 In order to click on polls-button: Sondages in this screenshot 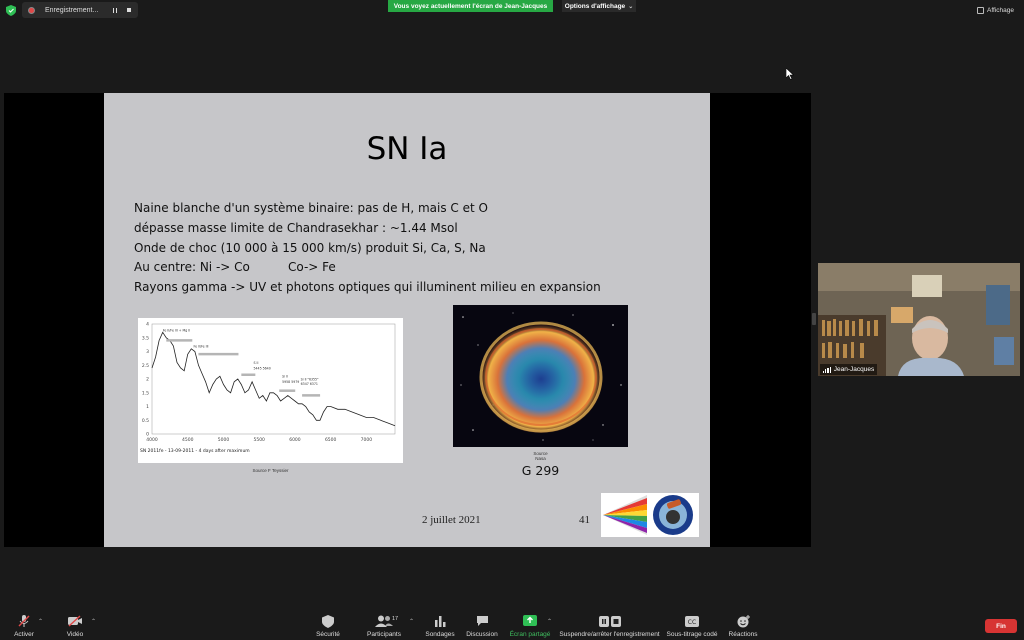, I will do `click(440, 623)`.